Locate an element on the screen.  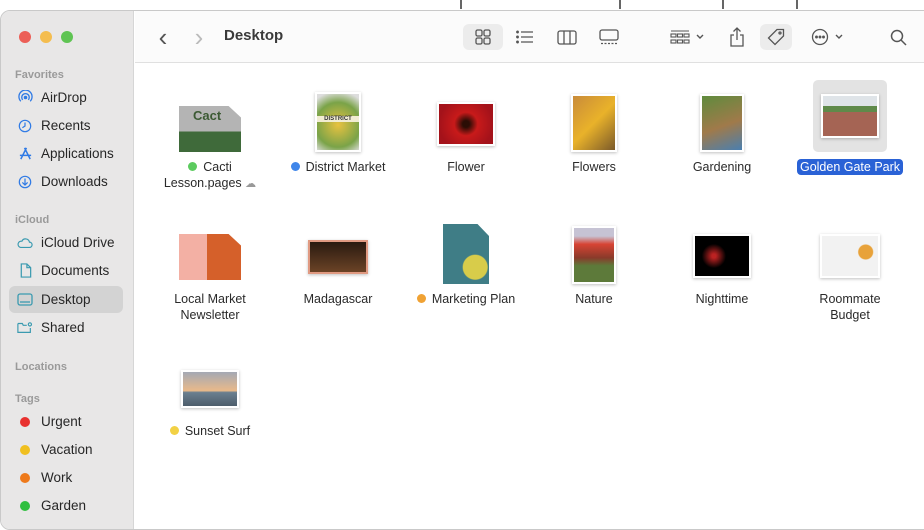
sidebar-item-label: iCloud Drive is located at coordinates (78, 242).